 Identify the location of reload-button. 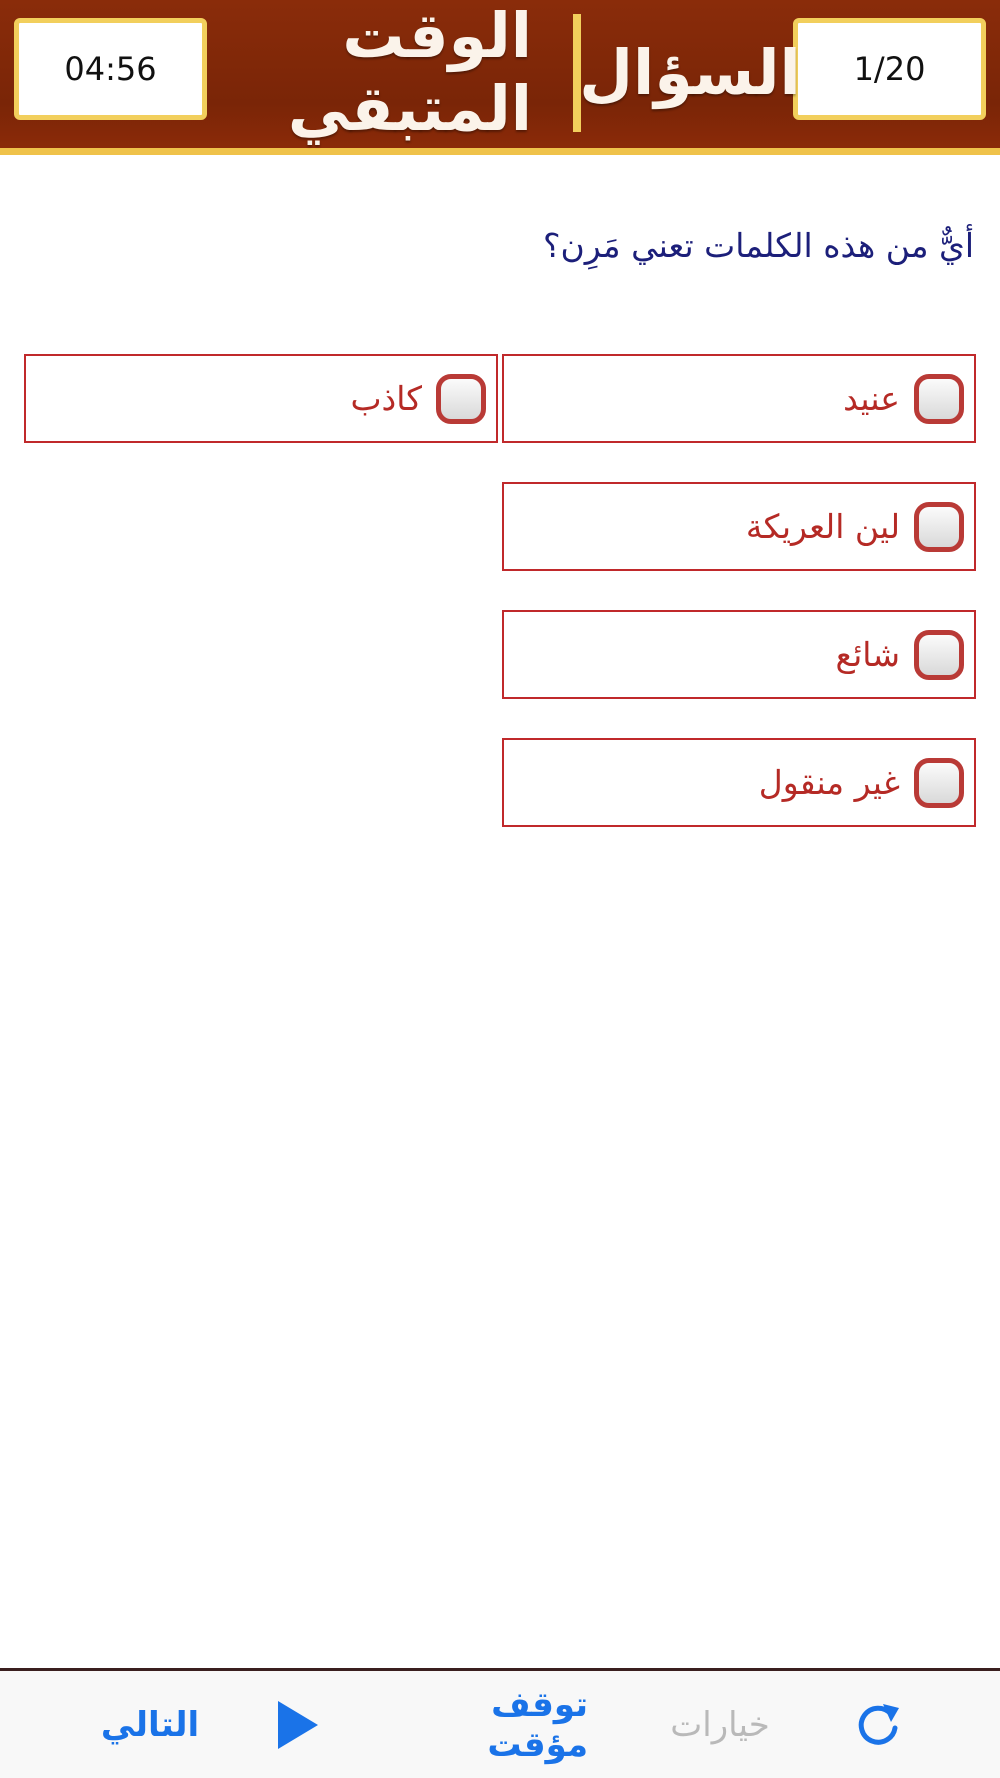
(878, 1724).